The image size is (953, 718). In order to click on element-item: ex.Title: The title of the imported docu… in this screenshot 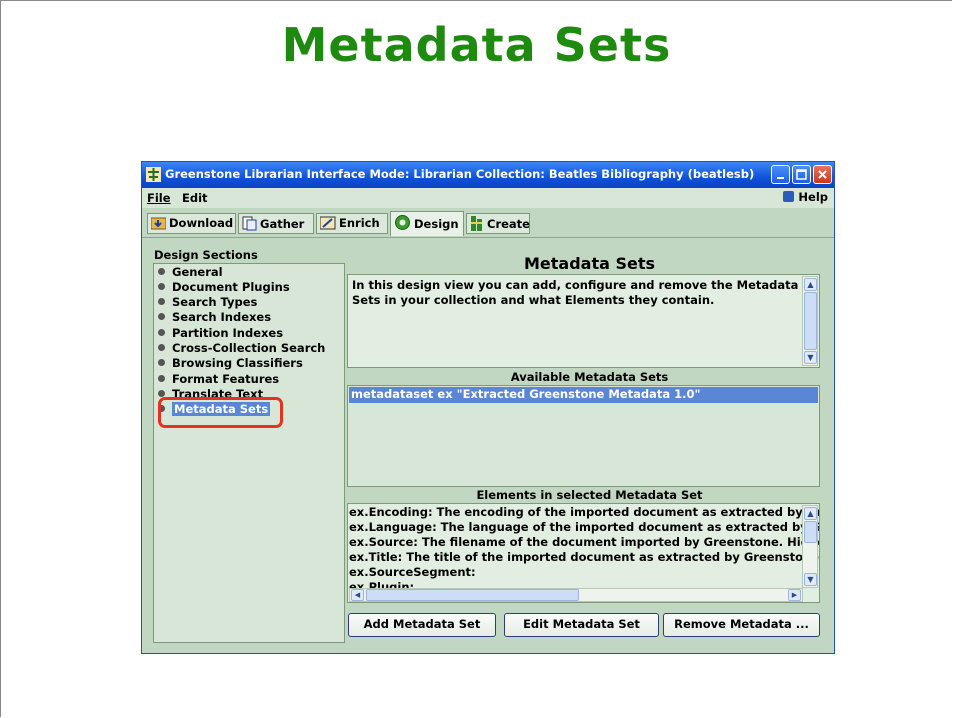, I will do `click(584, 557)`.